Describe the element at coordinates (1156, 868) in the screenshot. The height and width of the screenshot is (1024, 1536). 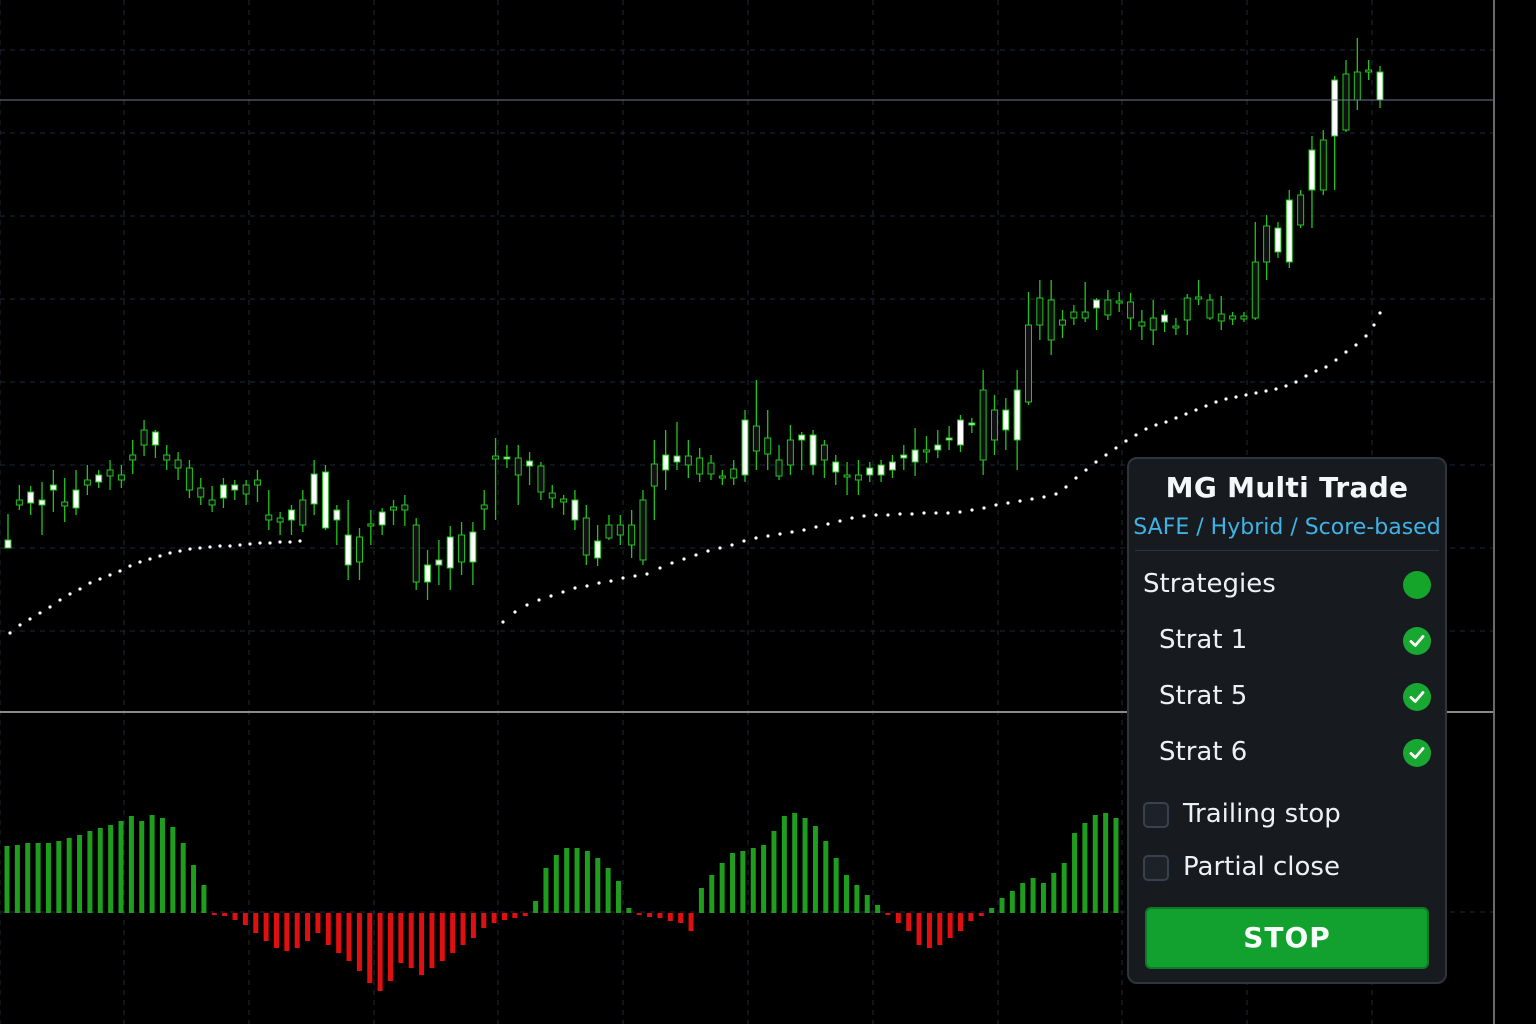
I see `partial-close-checkbox` at that location.